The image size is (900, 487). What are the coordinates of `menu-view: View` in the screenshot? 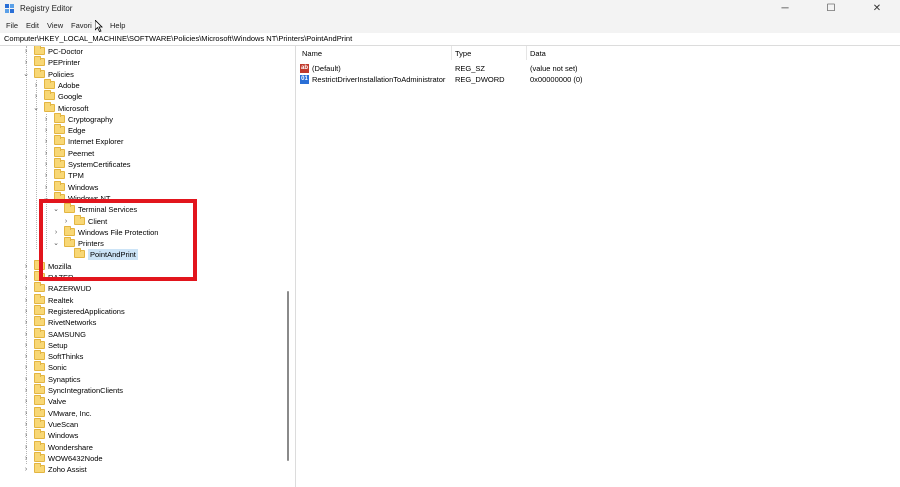 It's located at (55, 25).